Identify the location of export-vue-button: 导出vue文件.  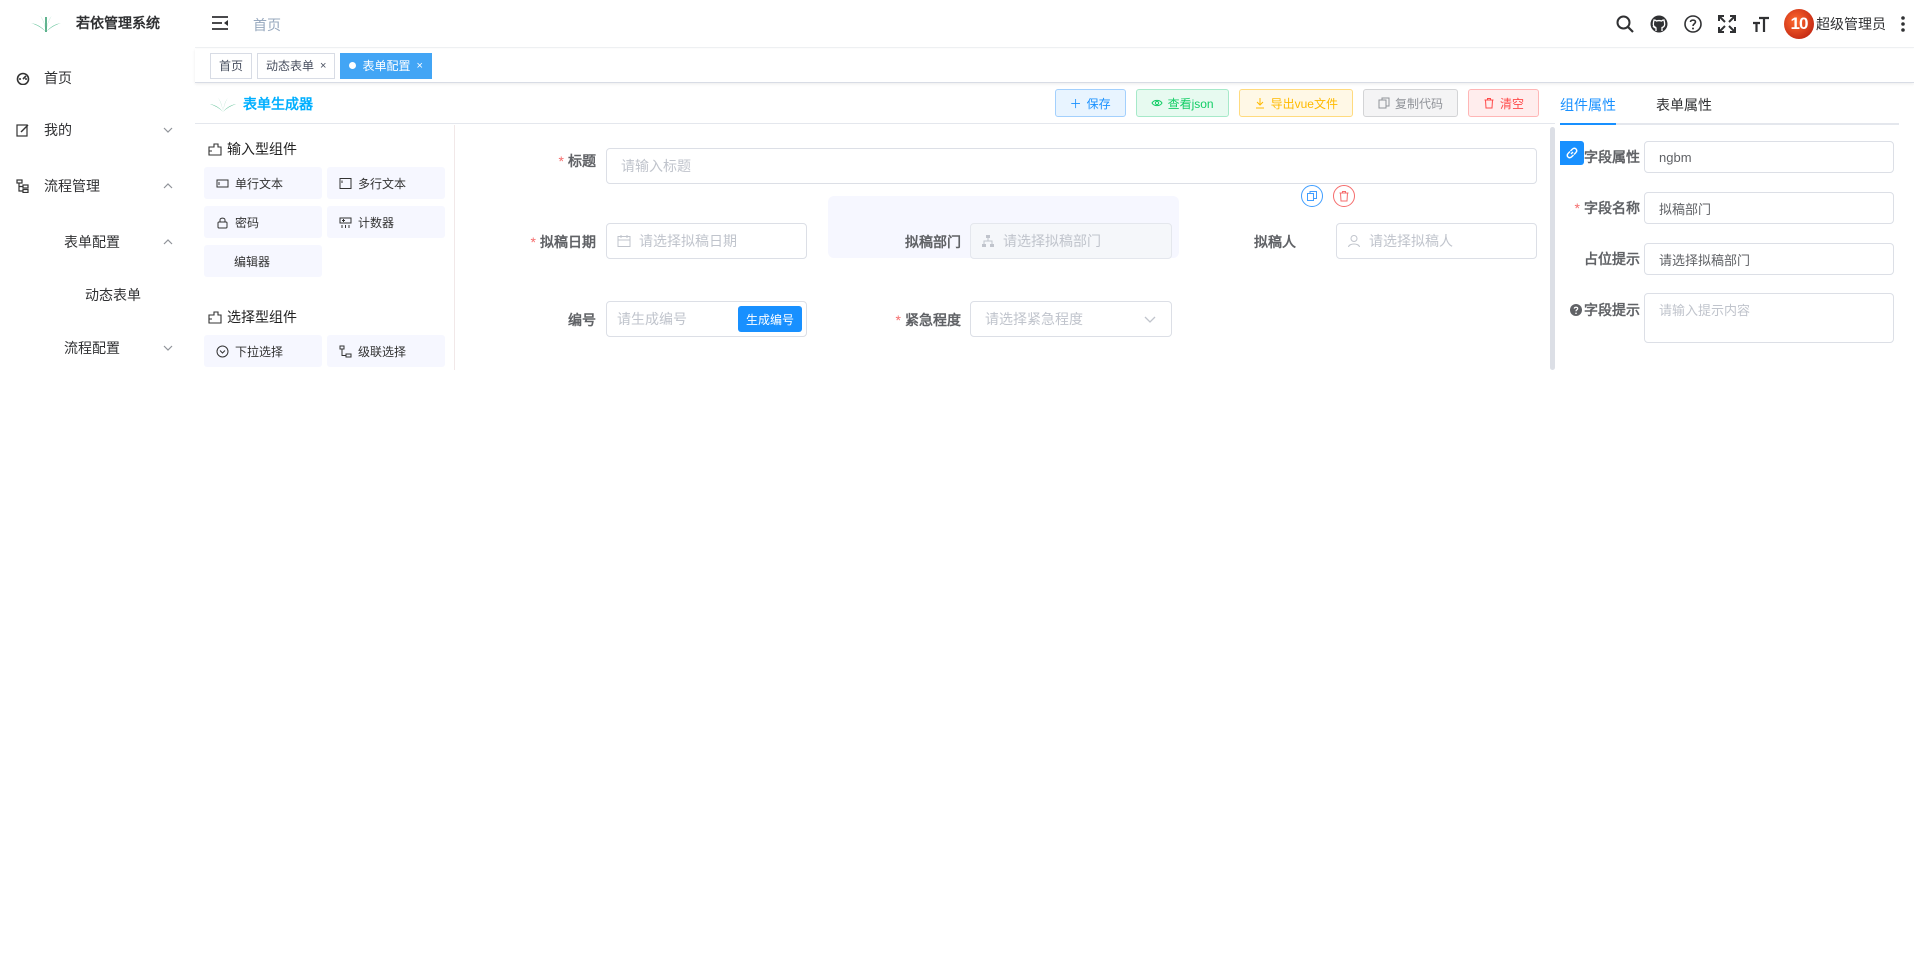
(1295, 103).